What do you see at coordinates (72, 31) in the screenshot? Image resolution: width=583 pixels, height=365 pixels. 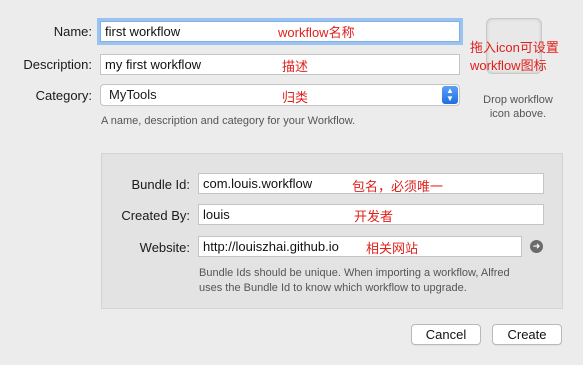 I see `name-label: Name:` at bounding box center [72, 31].